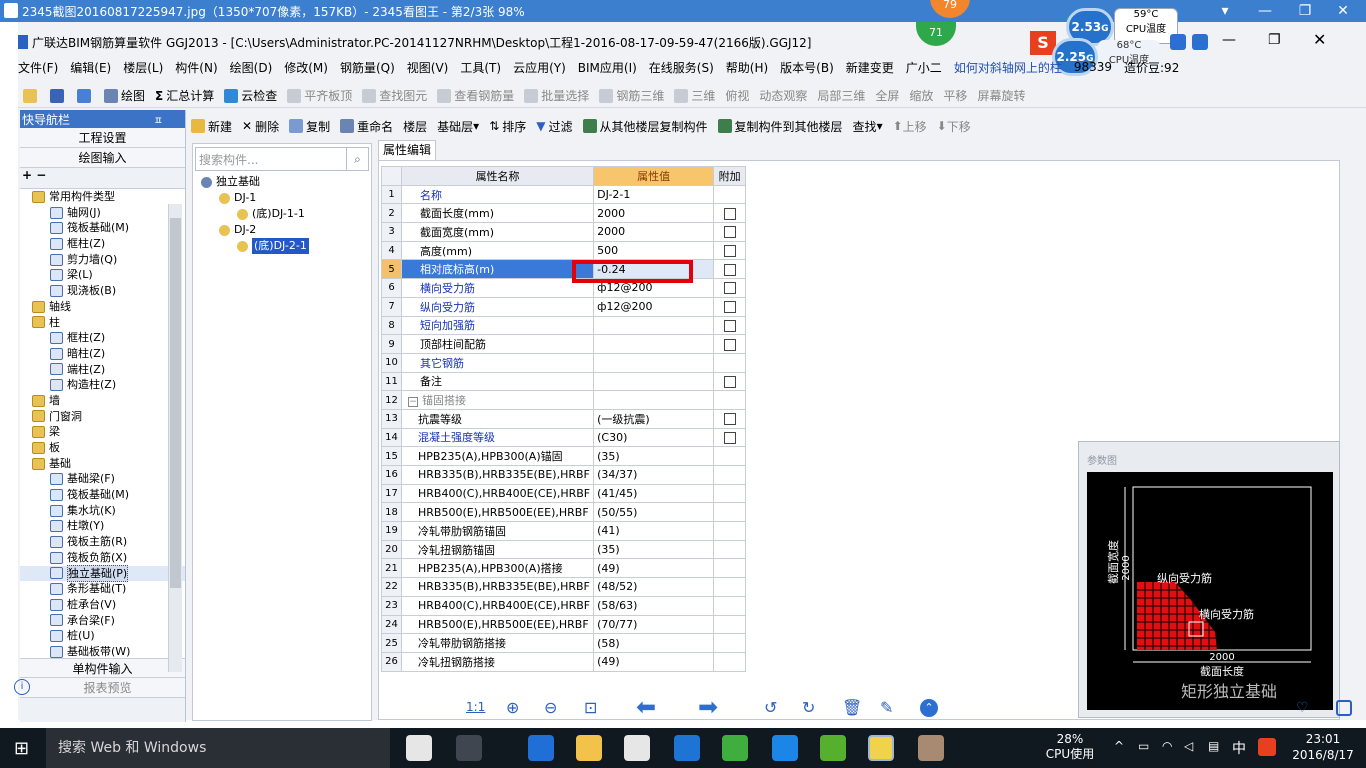 This screenshot has width=1366, height=768. I want to click on batch-select-button: 批量选择, so click(556, 95).